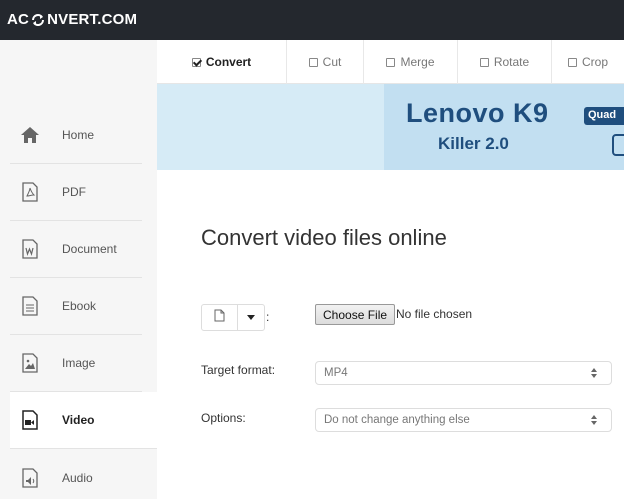  What do you see at coordinates (397, 420) in the screenshot?
I see `options-value: Do not change anything else` at bounding box center [397, 420].